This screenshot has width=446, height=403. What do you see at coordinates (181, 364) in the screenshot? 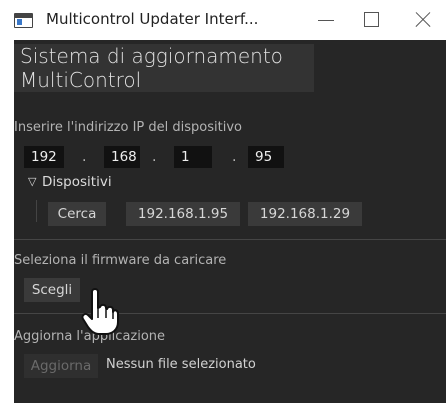
I see `update-status-text: Nessun file selezionato` at bounding box center [181, 364].